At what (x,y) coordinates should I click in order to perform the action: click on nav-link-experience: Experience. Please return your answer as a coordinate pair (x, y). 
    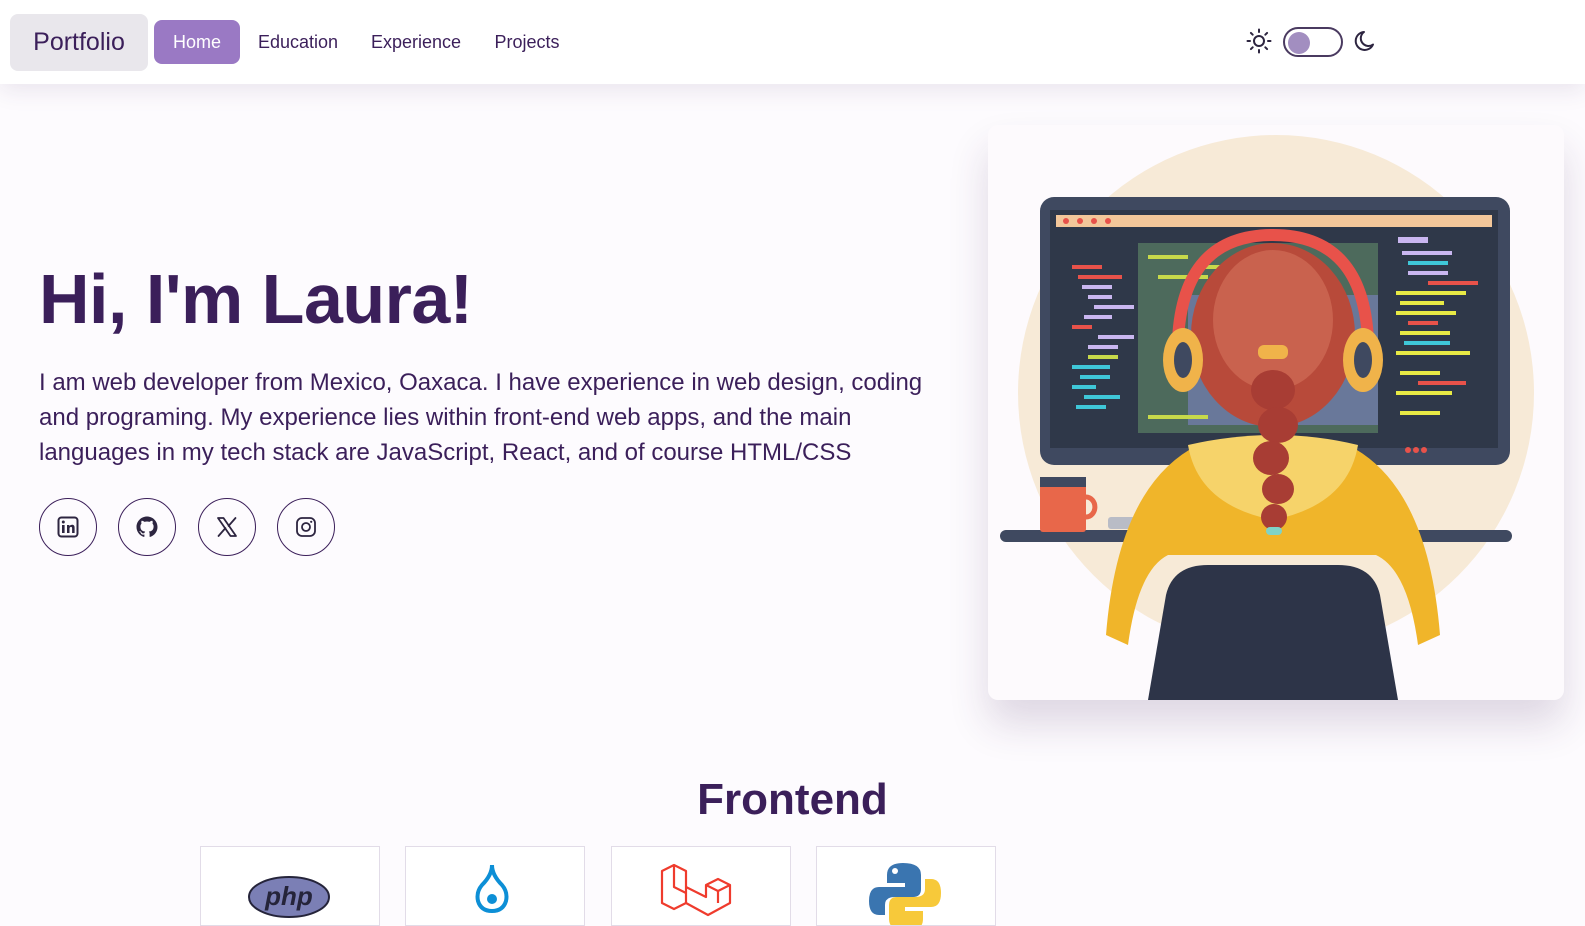
    Looking at the image, I should click on (416, 42).